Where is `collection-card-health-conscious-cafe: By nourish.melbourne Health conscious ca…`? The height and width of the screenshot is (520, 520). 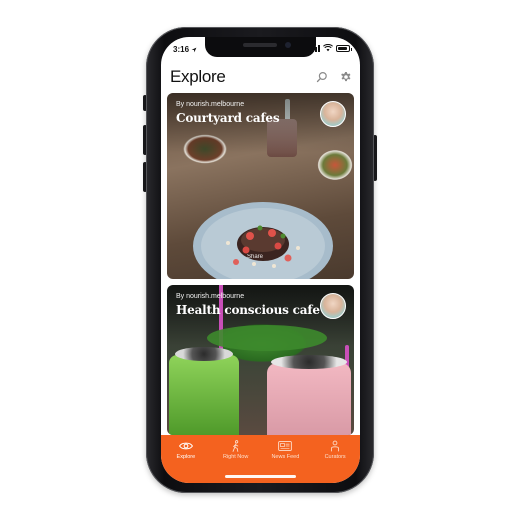 collection-card-health-conscious-cafe: By nourish.melbourne Health conscious ca… is located at coordinates (260, 360).